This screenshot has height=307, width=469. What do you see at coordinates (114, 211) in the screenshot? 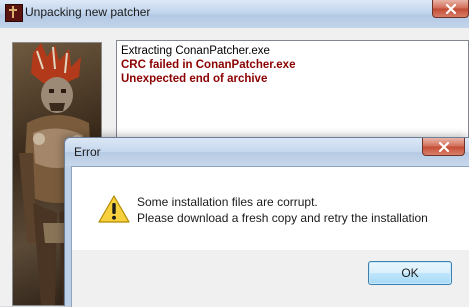
I see `warning-icon` at bounding box center [114, 211].